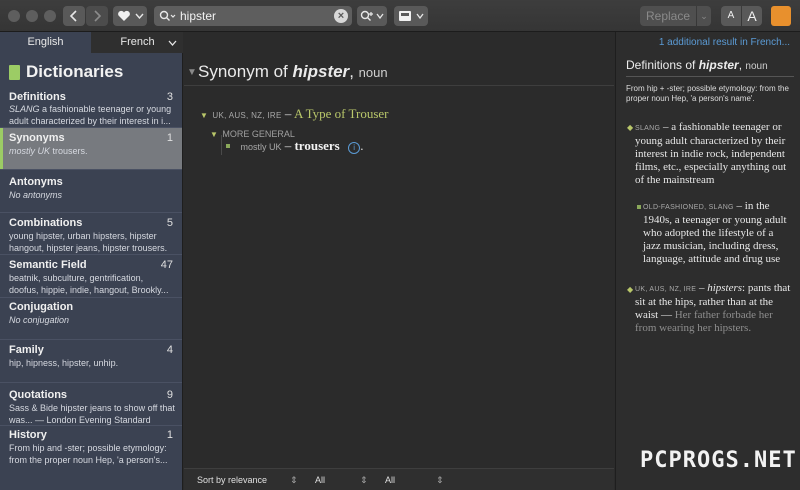 This screenshot has height=490, width=800. Describe the element at coordinates (91, 149) in the screenshot. I see `sidebar-item-synonyms: Synonyms 1 mostly UK trousers.` at that location.